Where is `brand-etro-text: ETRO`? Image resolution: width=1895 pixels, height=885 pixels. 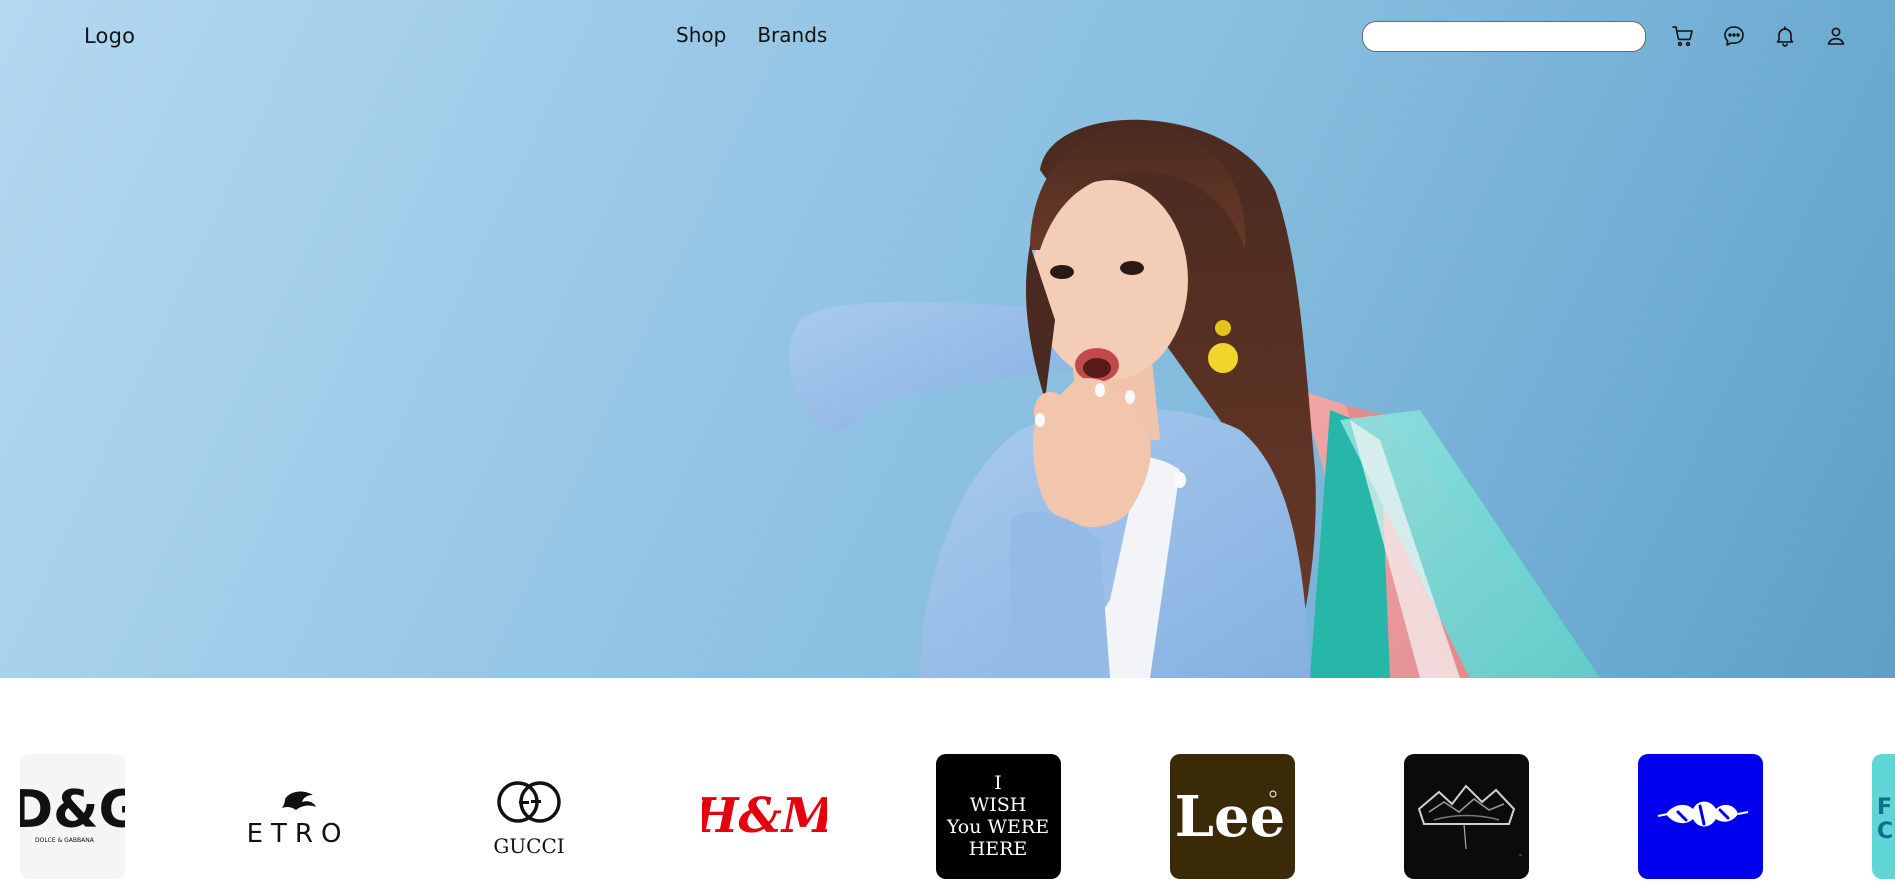
brand-etro-text: ETRO is located at coordinates (298, 834).